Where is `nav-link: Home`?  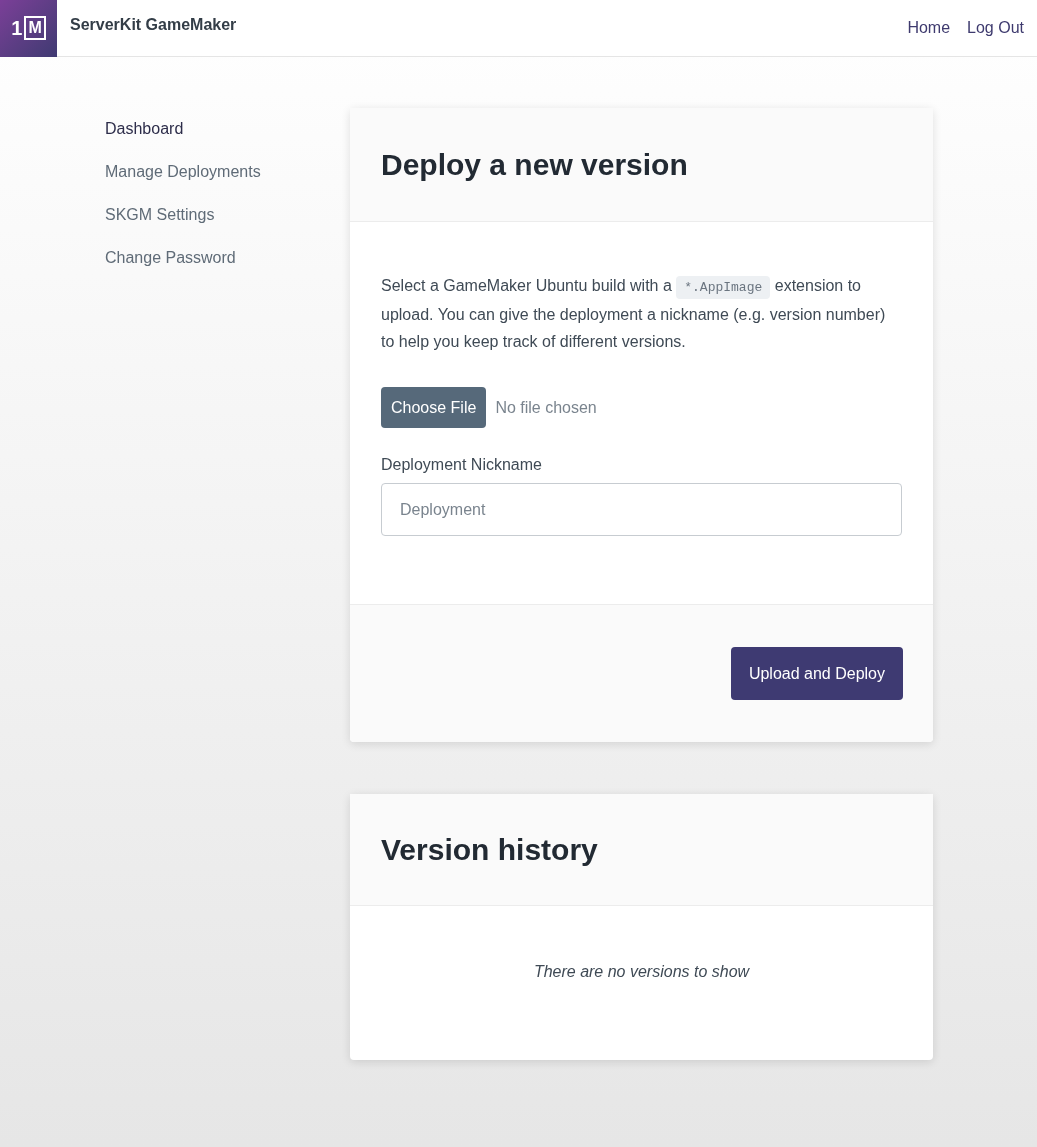
nav-link: Home is located at coordinates (929, 28).